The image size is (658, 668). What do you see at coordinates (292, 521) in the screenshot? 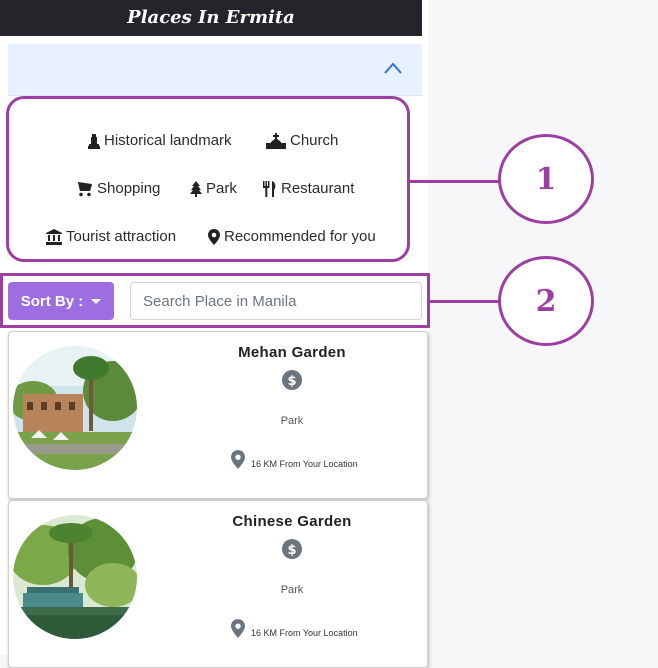
I see `place-name: Chinese Garden` at bounding box center [292, 521].